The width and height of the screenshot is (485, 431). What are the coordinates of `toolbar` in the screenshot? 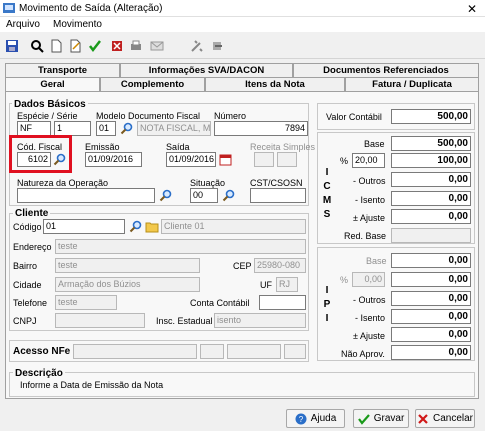 It's located at (242, 46).